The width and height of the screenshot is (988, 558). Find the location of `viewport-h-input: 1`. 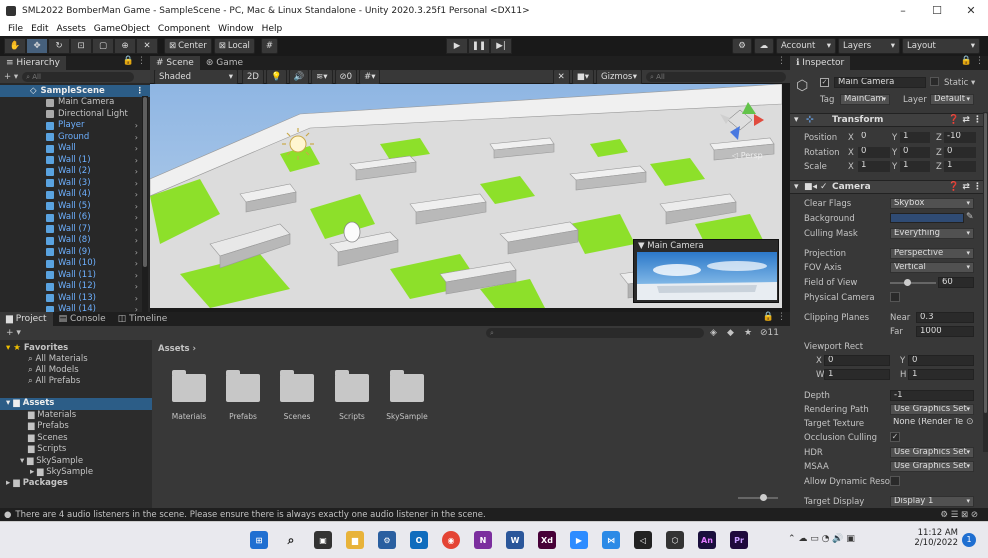

viewport-h-input: 1 is located at coordinates (941, 374).